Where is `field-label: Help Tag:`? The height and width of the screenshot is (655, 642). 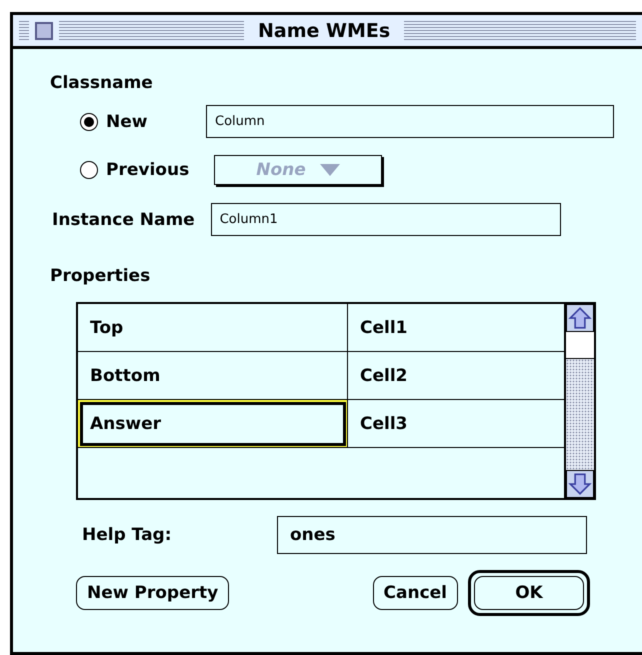 field-label: Help Tag: is located at coordinates (127, 535).